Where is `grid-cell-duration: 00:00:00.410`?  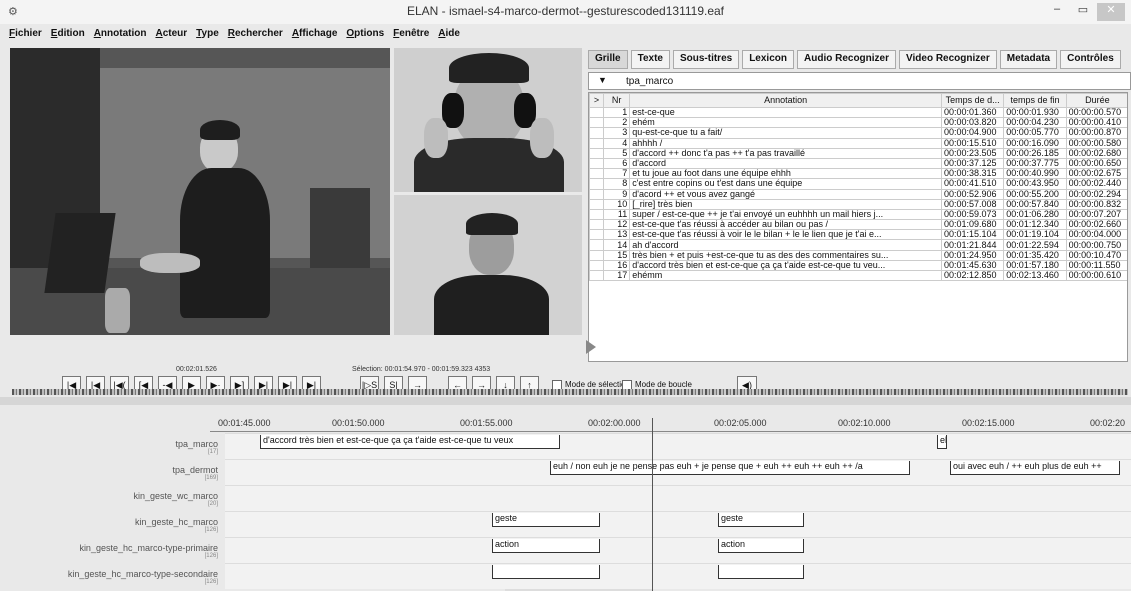
grid-cell-duration: 00:00:00.410 is located at coordinates (1096, 123).